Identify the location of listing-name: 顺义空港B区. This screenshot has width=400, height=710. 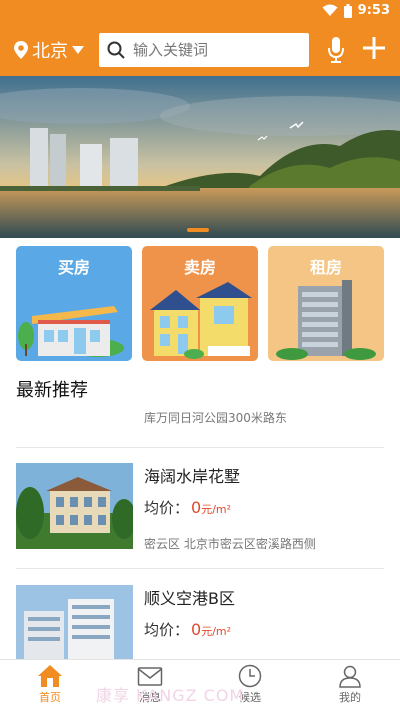
(189, 598).